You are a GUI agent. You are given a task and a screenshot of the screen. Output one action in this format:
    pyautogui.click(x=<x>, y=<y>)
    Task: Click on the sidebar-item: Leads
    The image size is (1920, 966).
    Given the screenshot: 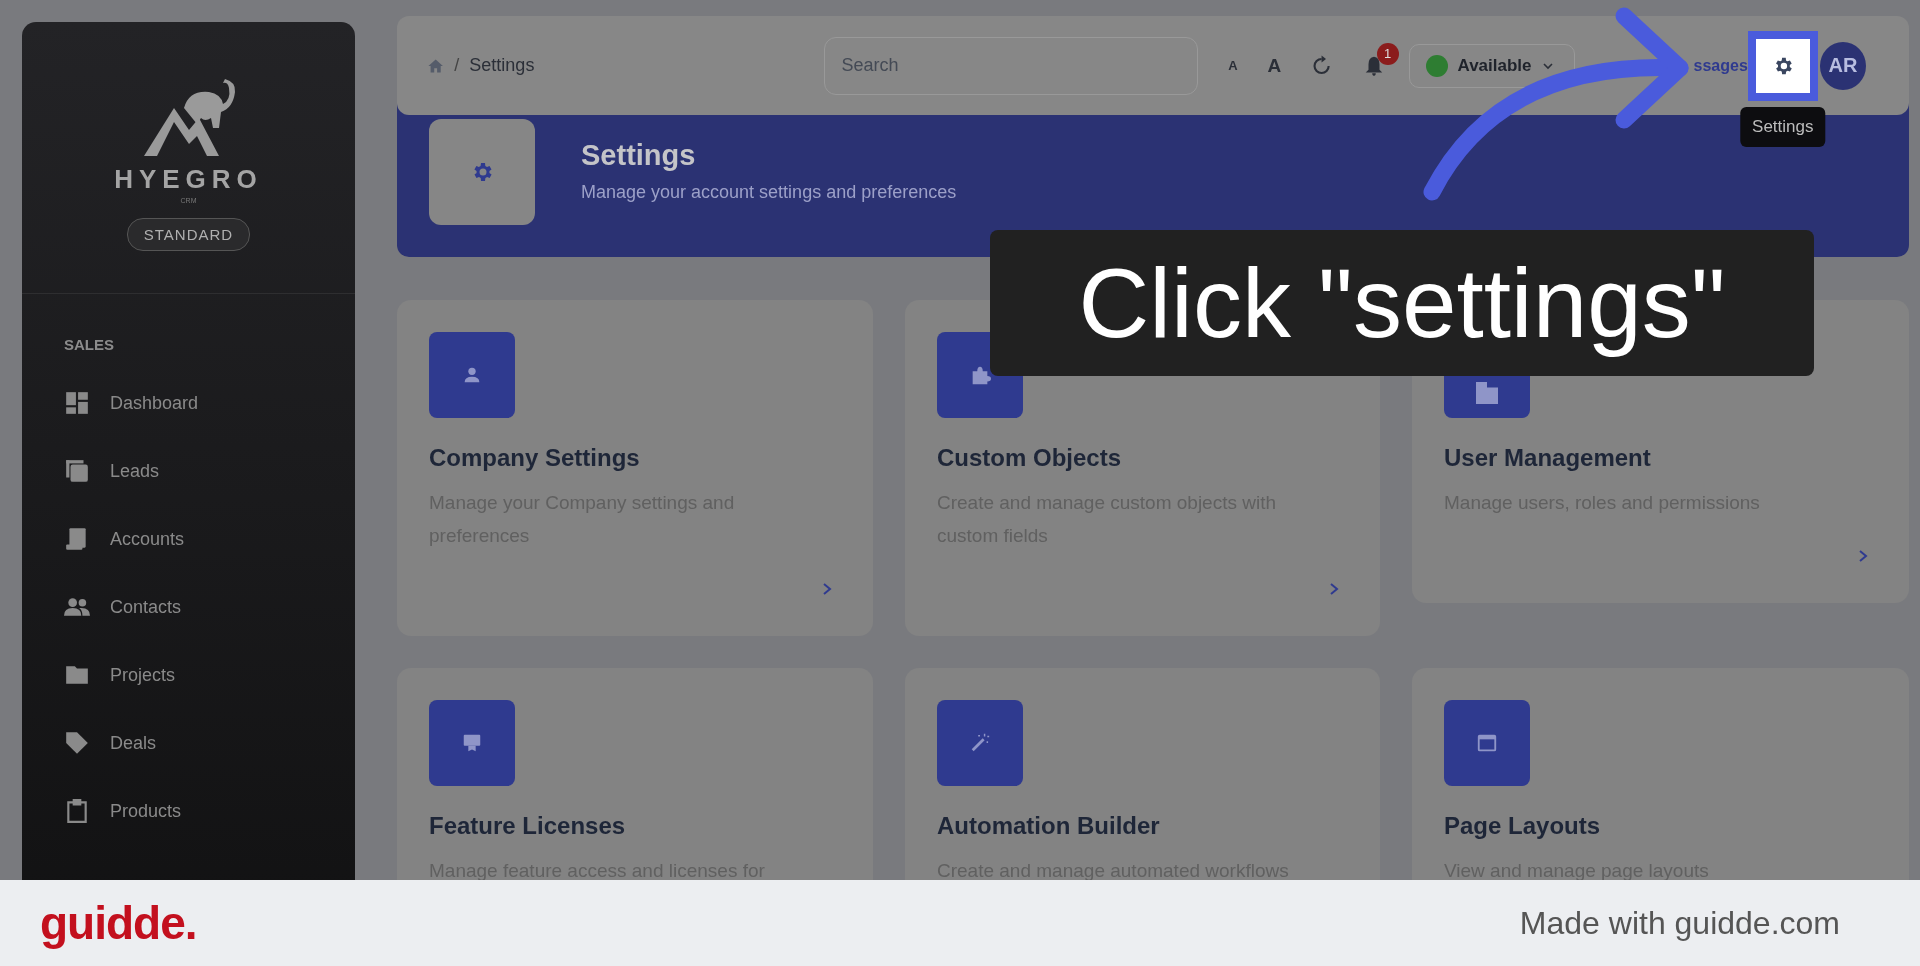 What is the action you would take?
    pyautogui.click(x=188, y=471)
    